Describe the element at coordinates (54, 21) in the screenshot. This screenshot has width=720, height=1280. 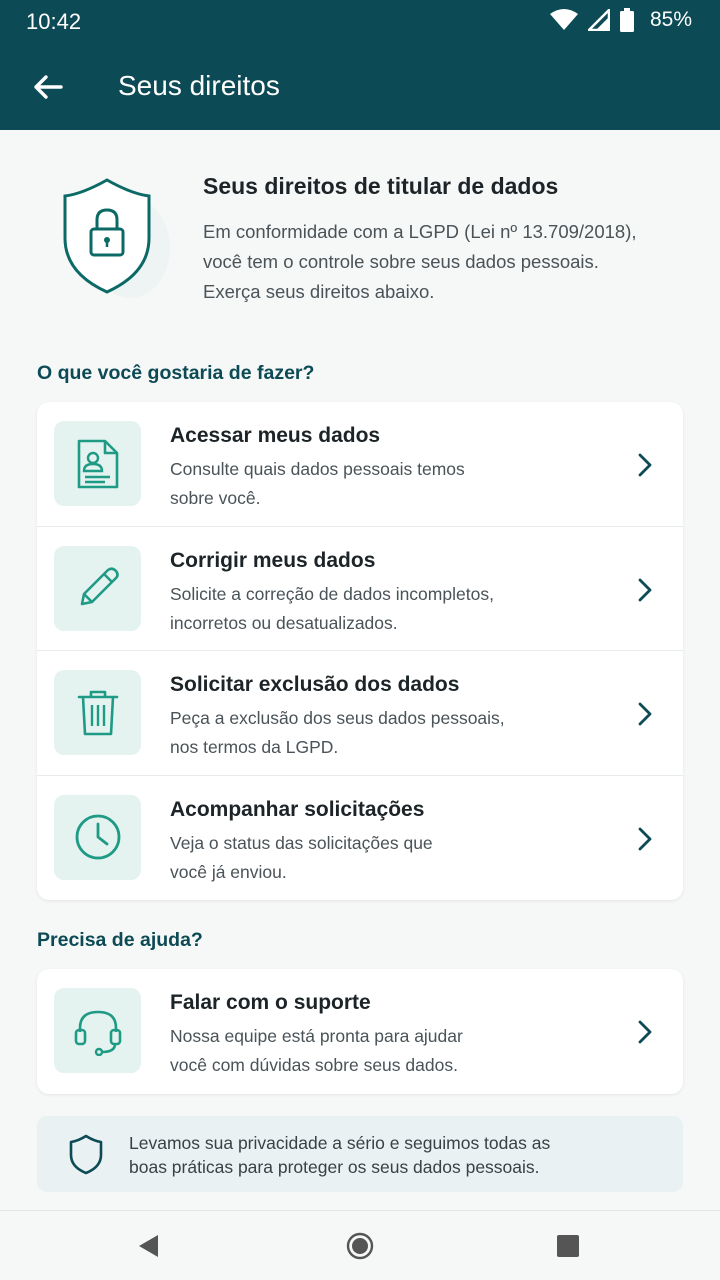
I see `status-time: 10:42` at that location.